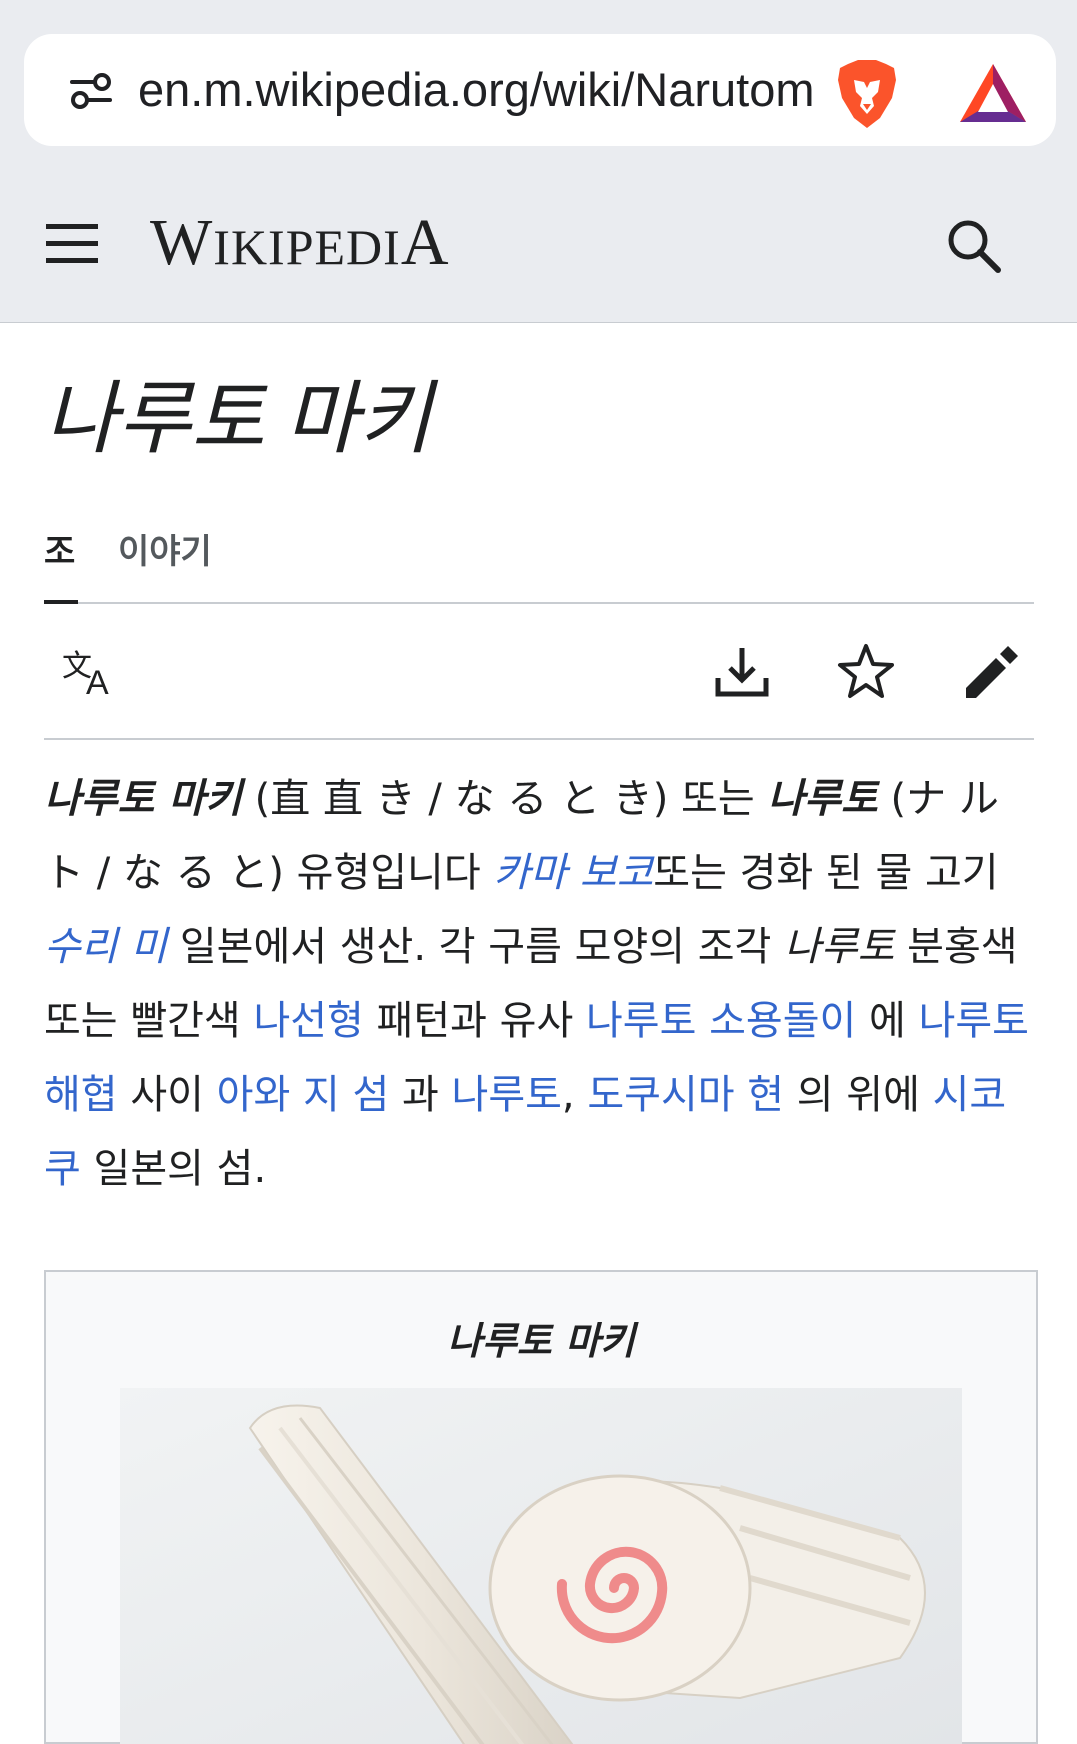  Describe the element at coordinates (72, 244) in the screenshot. I see `hamburger-menu-icon` at that location.